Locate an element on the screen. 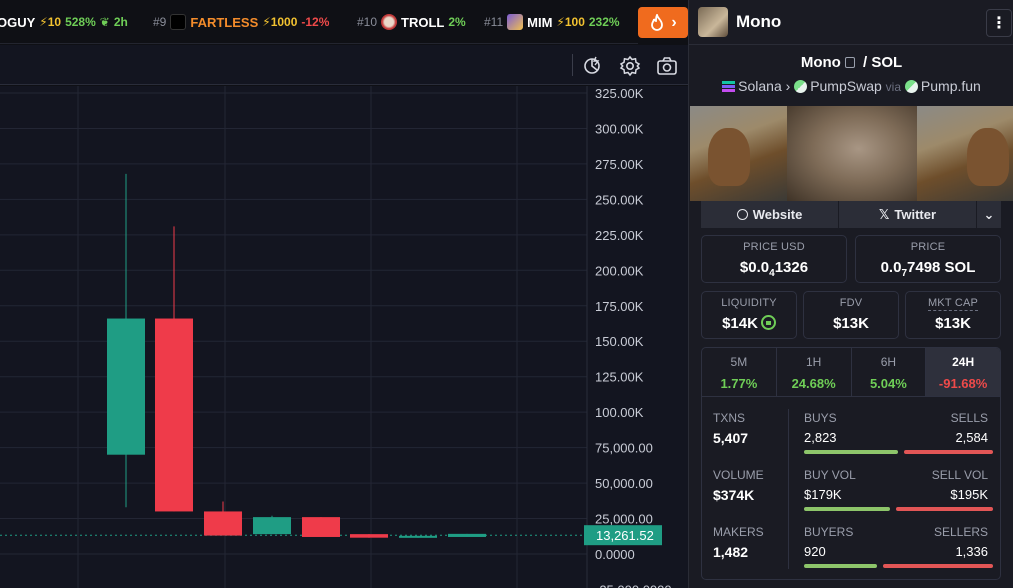 This screenshot has width=1013, height=588. indicator-icon is located at coordinates (593, 66).